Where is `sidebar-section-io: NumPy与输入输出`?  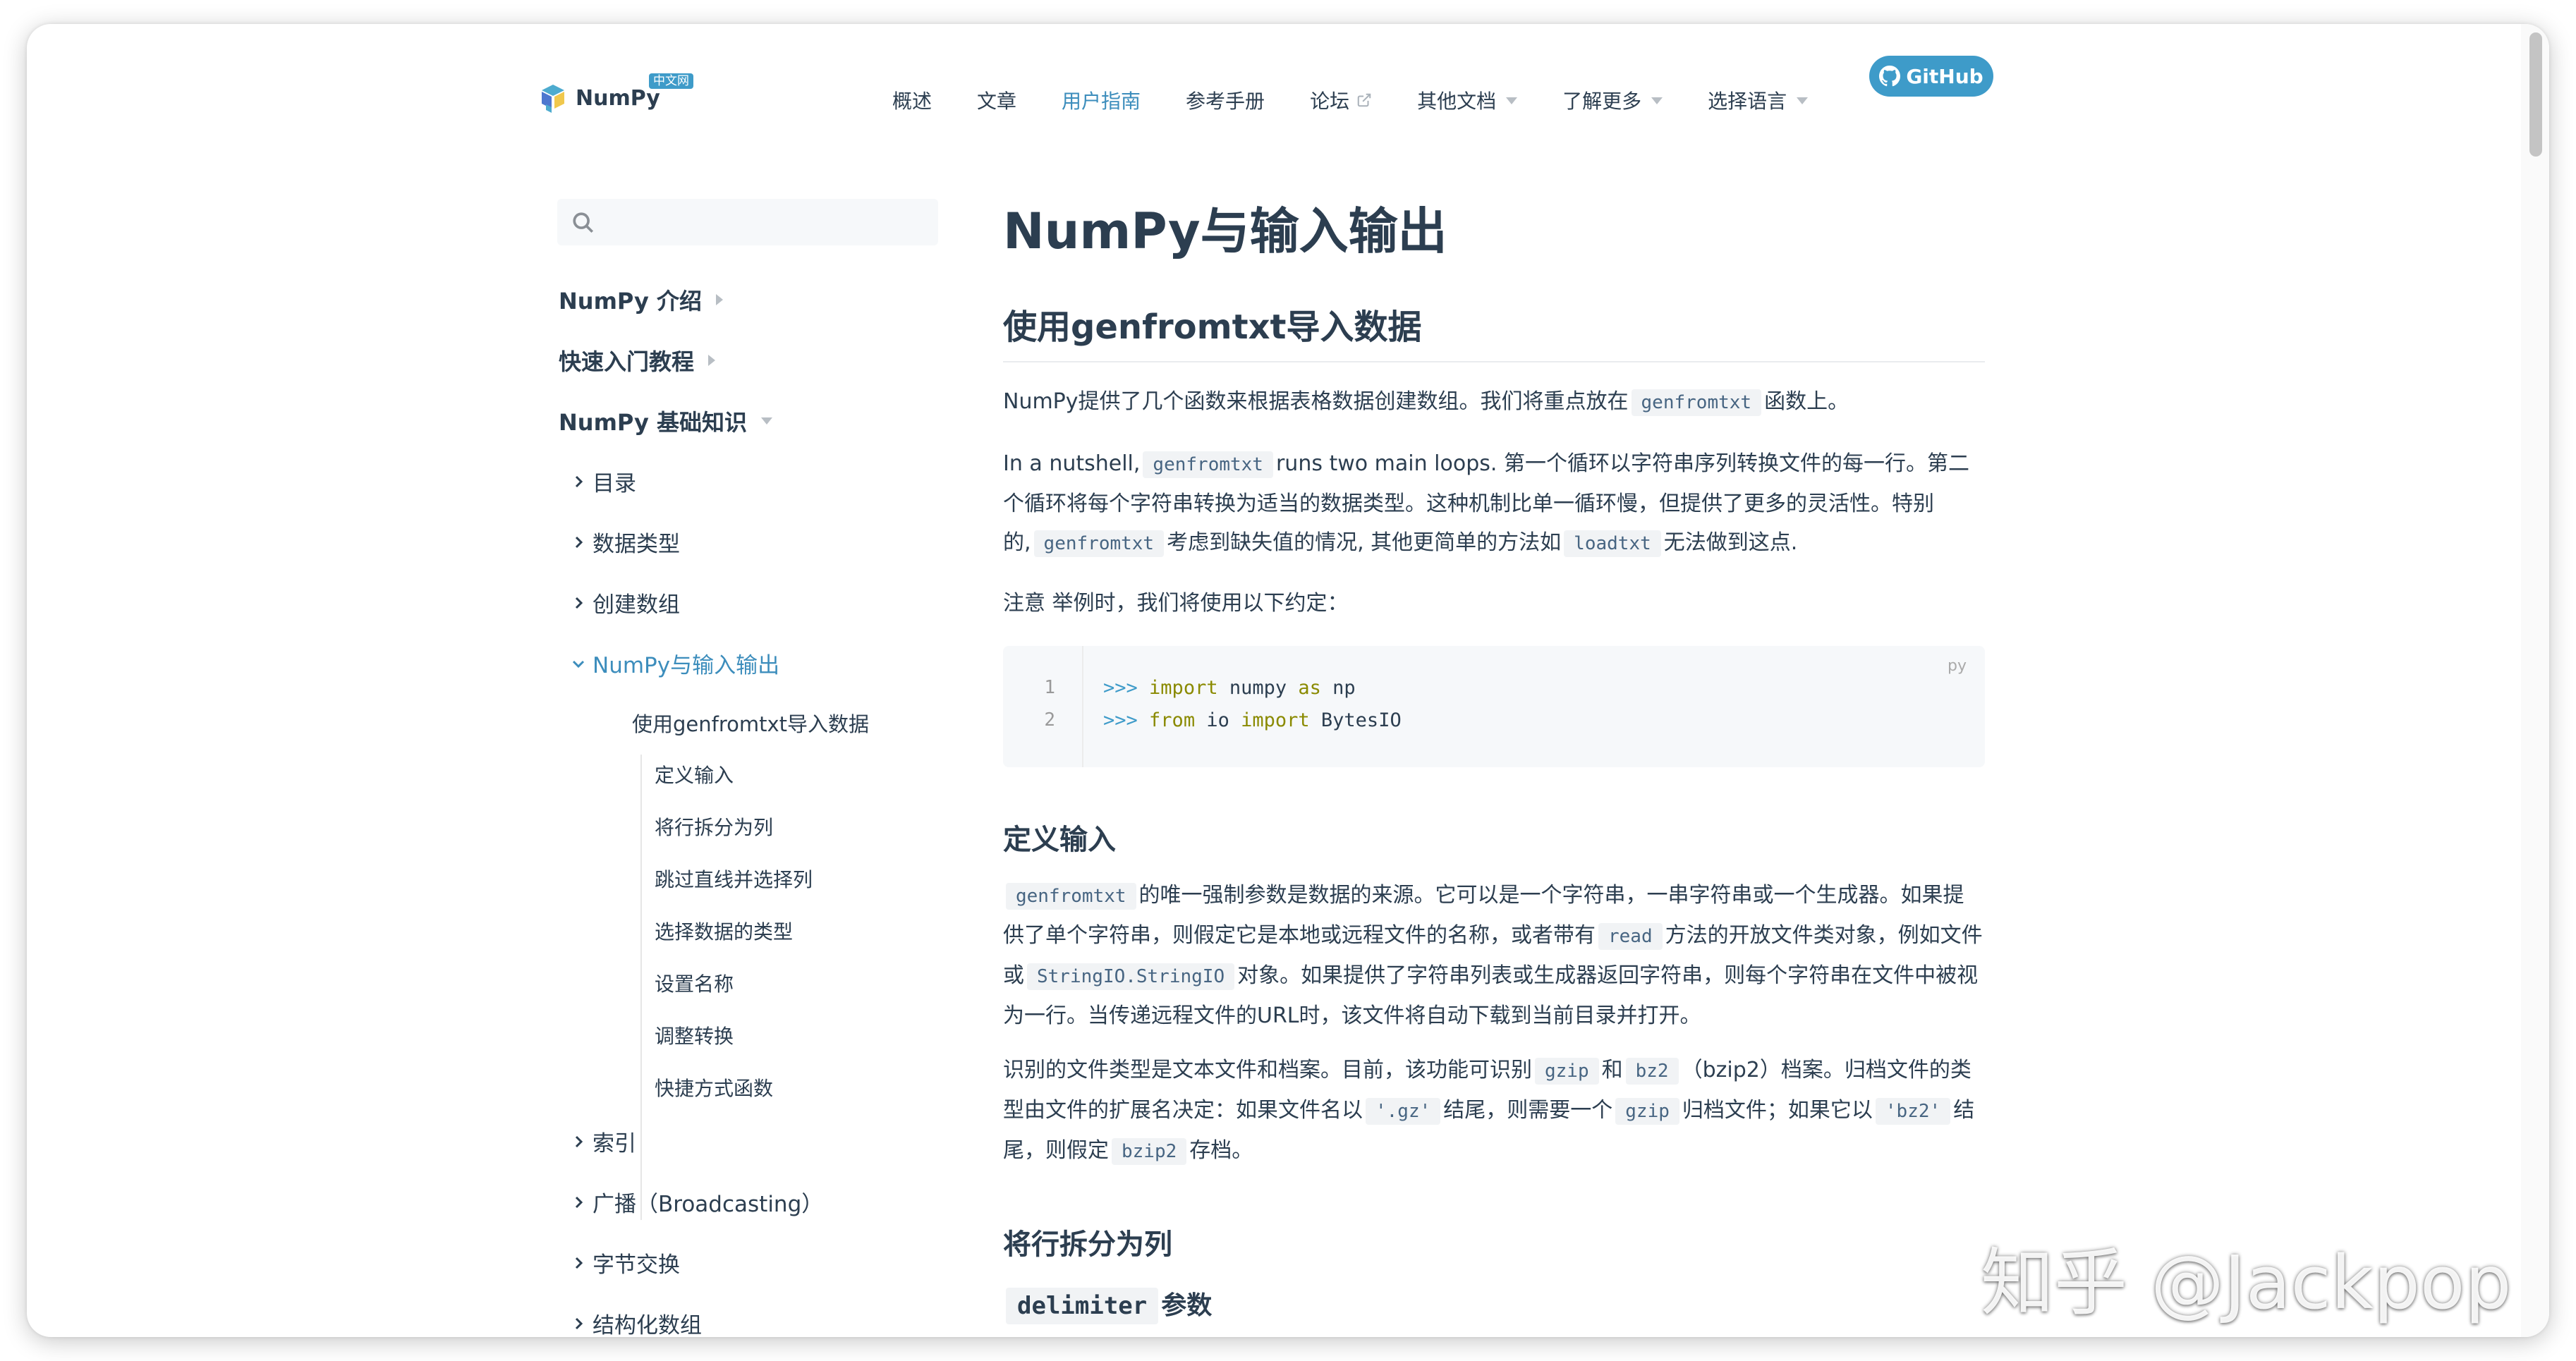
sidebar-section-io: NumPy与输入输出 is located at coordinates (674, 663).